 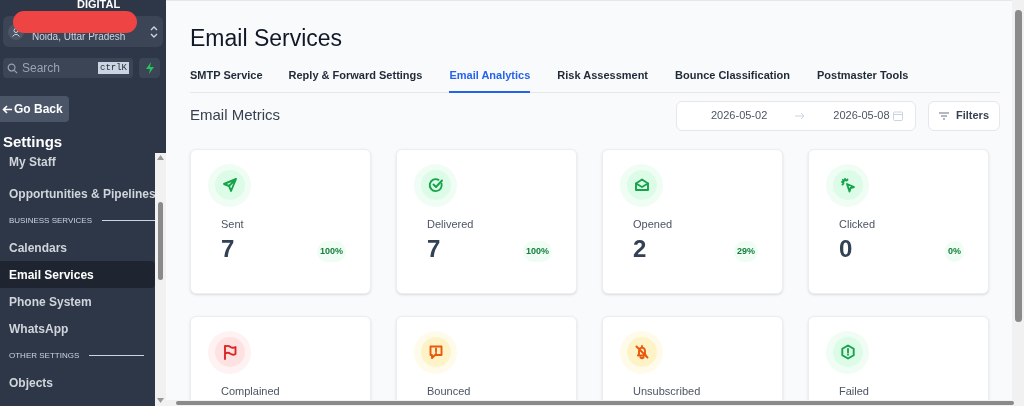 What do you see at coordinates (33, 141) in the screenshot?
I see `section-title: Settings` at bounding box center [33, 141].